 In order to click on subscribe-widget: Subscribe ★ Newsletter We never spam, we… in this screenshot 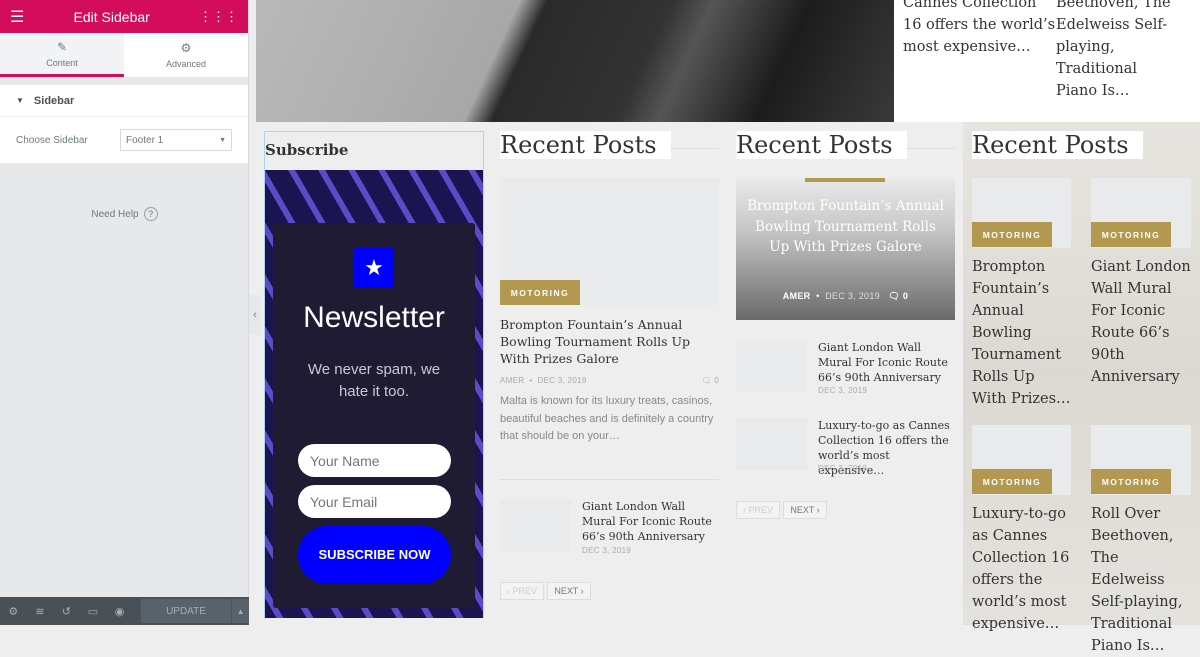, I will do `click(374, 374)`.